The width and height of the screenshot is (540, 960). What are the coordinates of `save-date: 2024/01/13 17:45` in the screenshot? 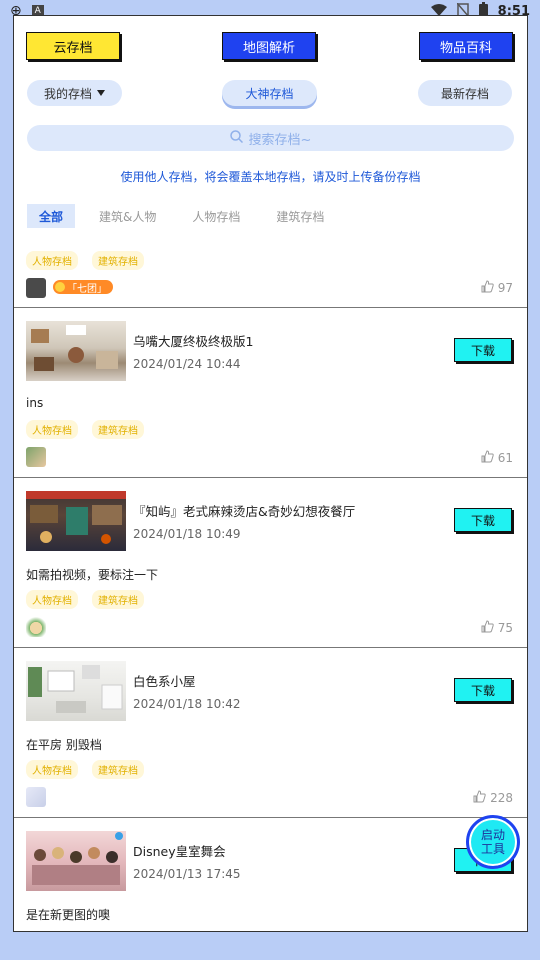 It's located at (187, 874).